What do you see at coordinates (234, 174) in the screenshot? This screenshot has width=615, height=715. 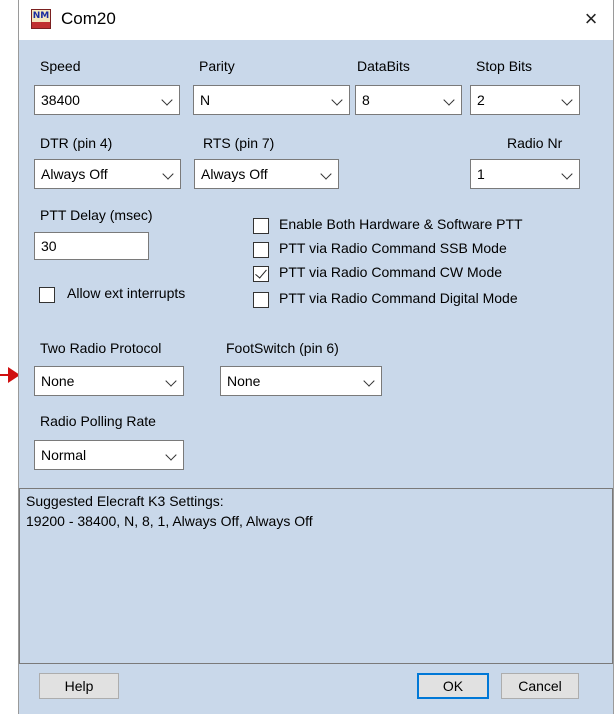 I see `rts-value: Always Off` at bounding box center [234, 174].